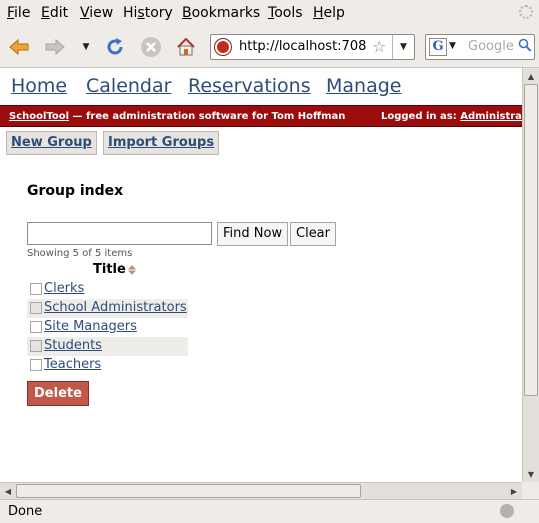  I want to click on forward-button, so click(55, 47).